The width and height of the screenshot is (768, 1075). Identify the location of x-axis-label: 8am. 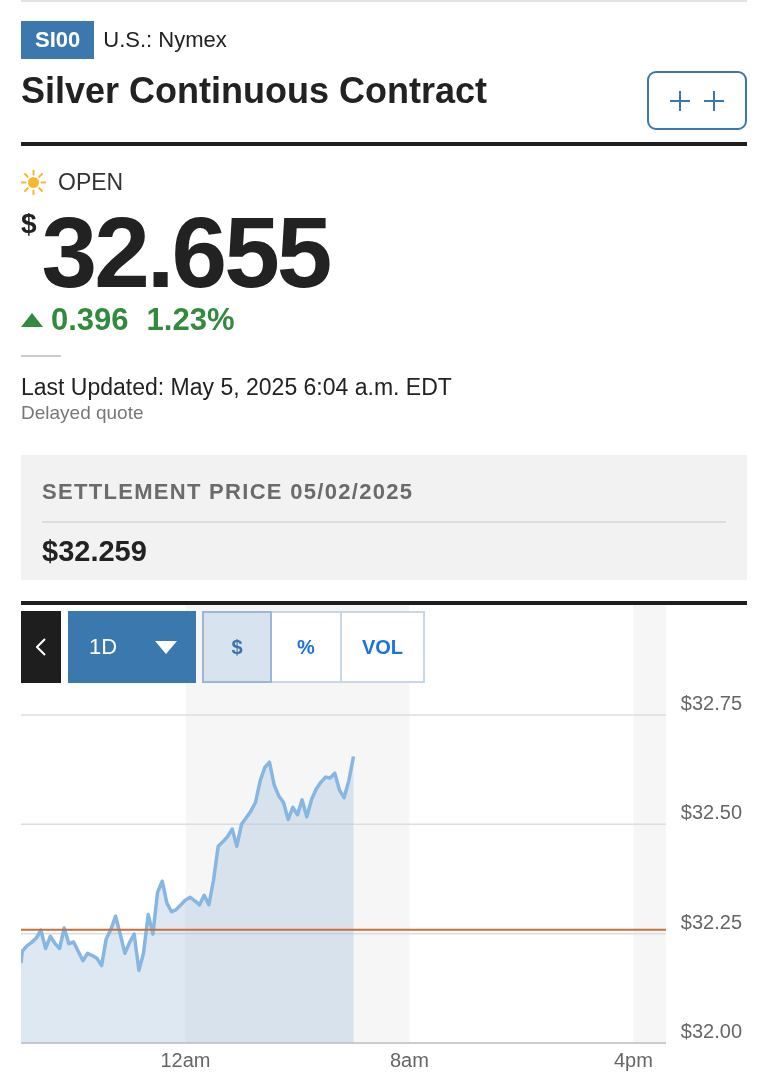
(409, 1060).